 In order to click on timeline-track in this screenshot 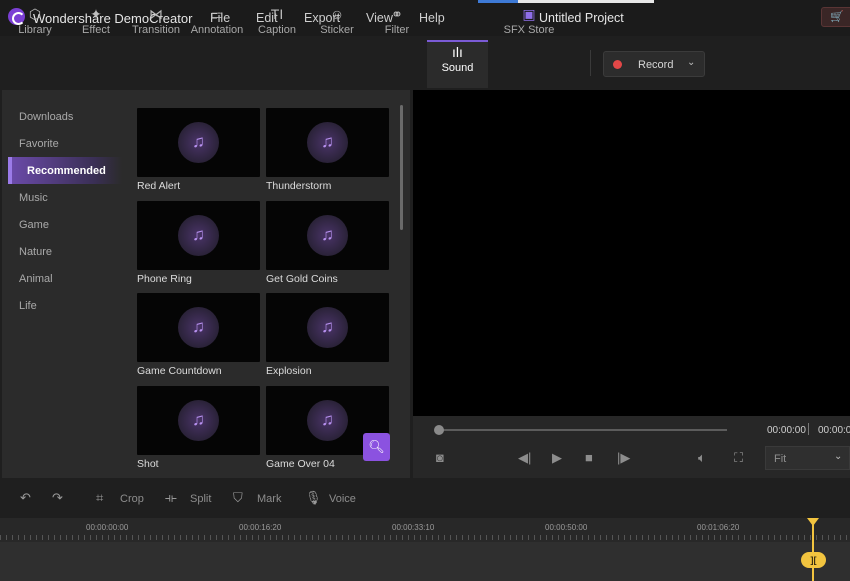, I will do `click(425, 561)`.